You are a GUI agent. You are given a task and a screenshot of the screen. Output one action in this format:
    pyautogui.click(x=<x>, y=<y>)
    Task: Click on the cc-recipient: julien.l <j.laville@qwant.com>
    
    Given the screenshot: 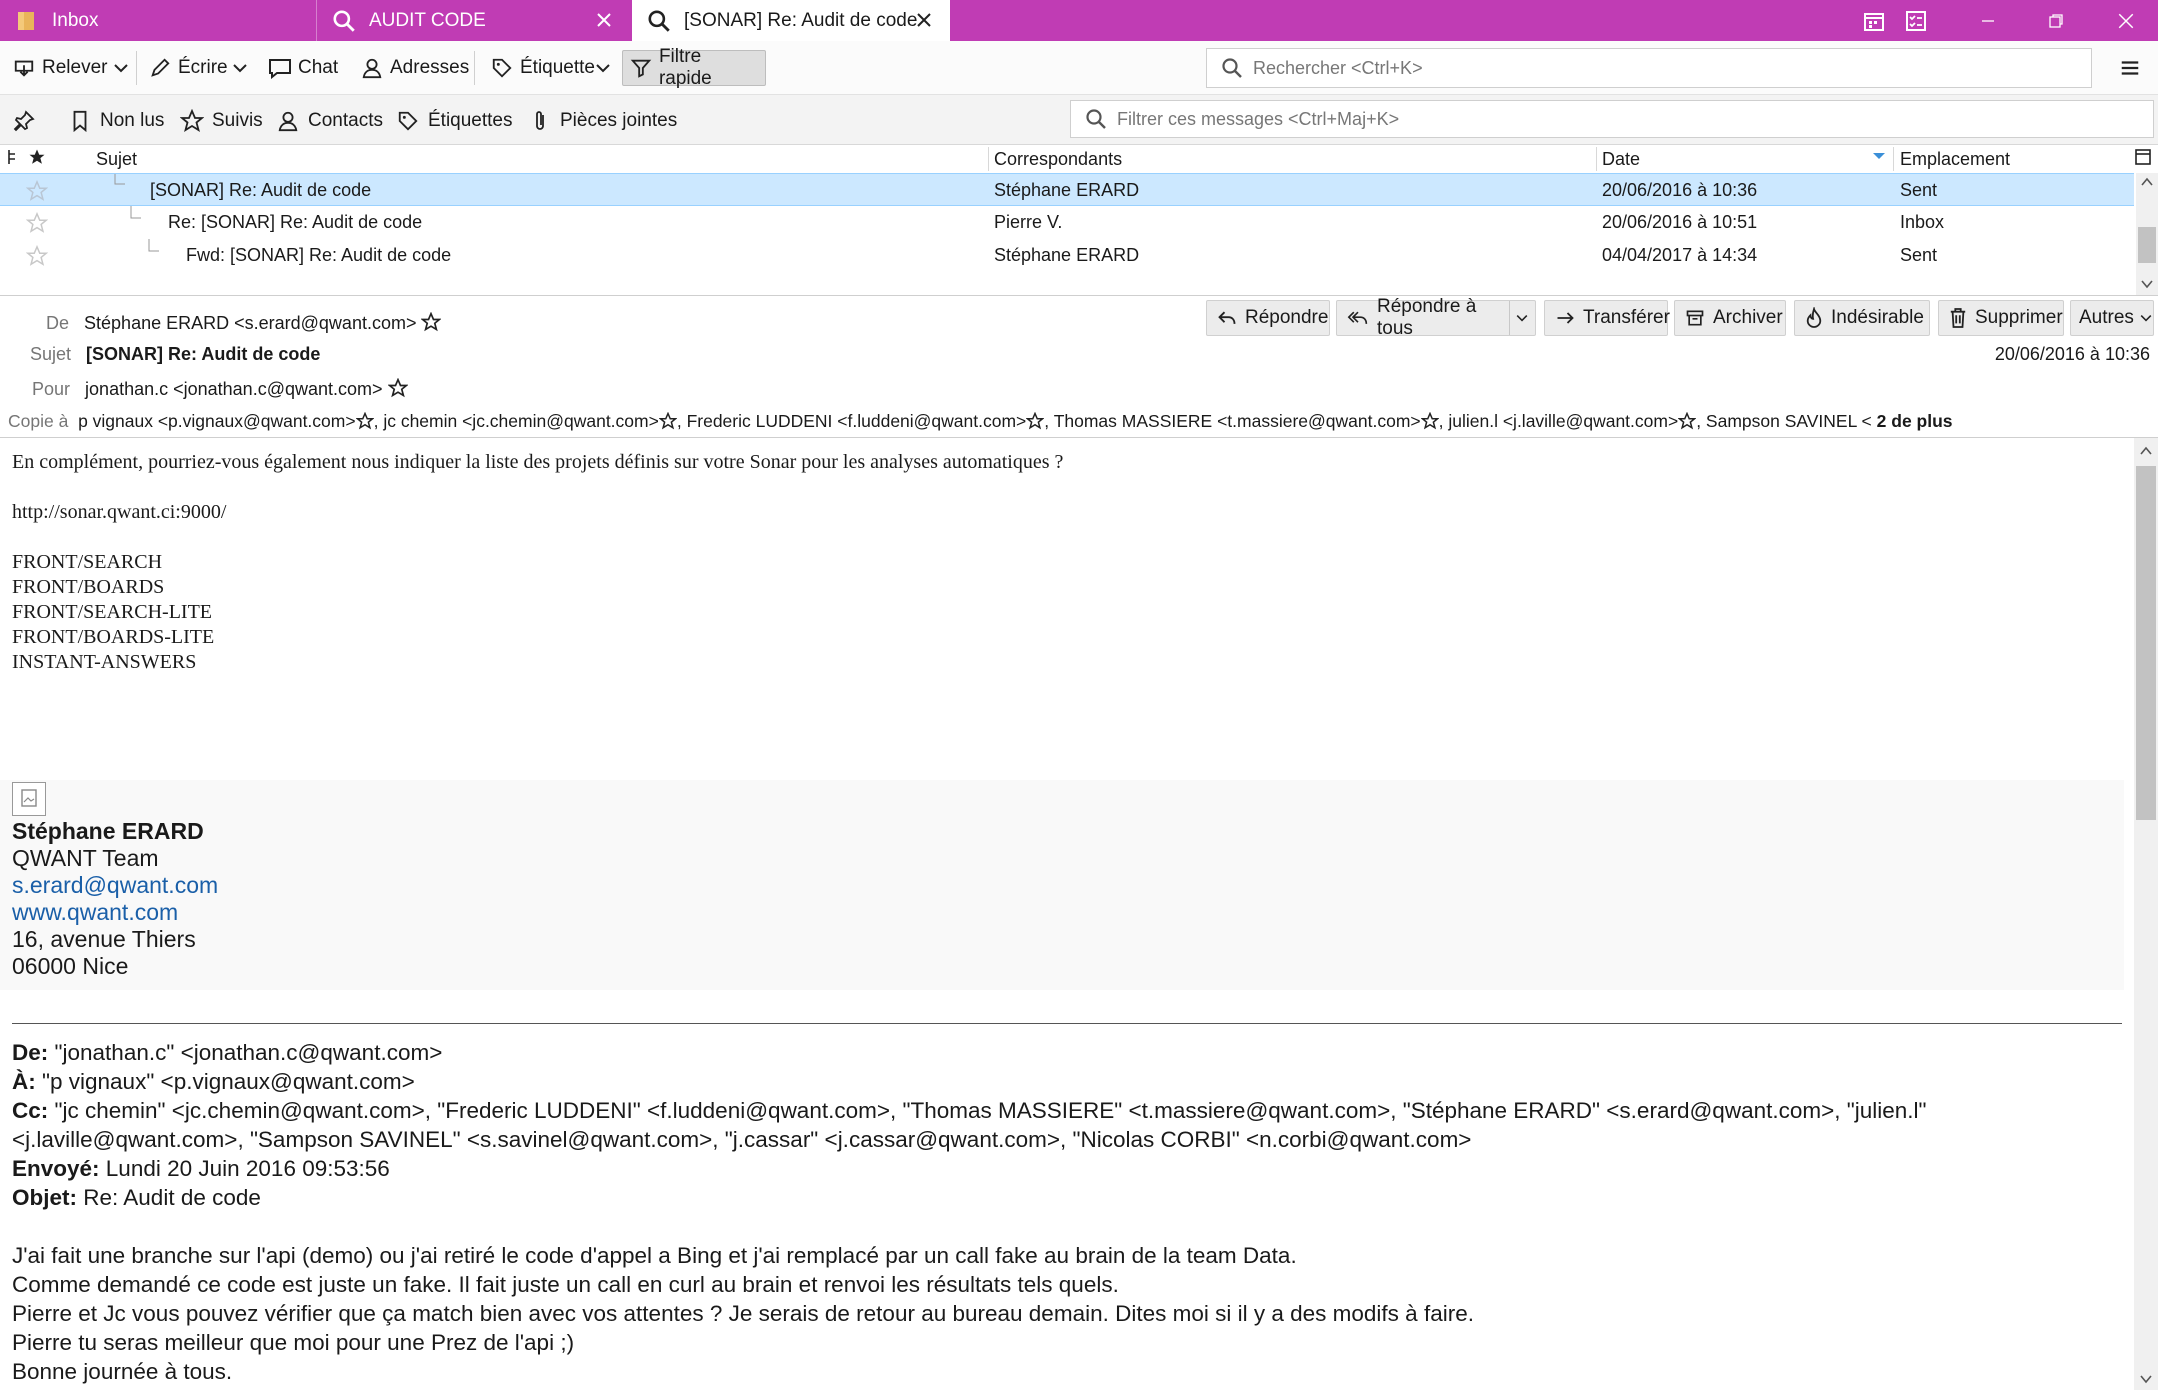 What is the action you would take?
    pyautogui.click(x=1563, y=421)
    